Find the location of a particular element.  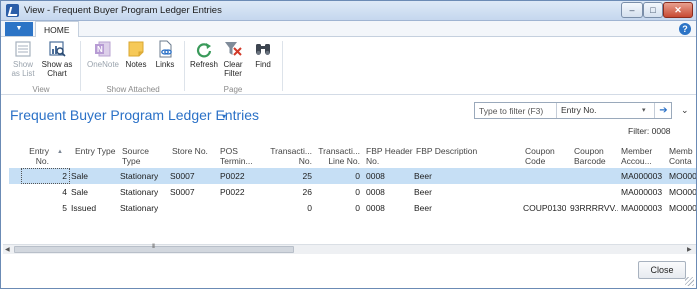

footer: Close is located at coordinates (348, 271).